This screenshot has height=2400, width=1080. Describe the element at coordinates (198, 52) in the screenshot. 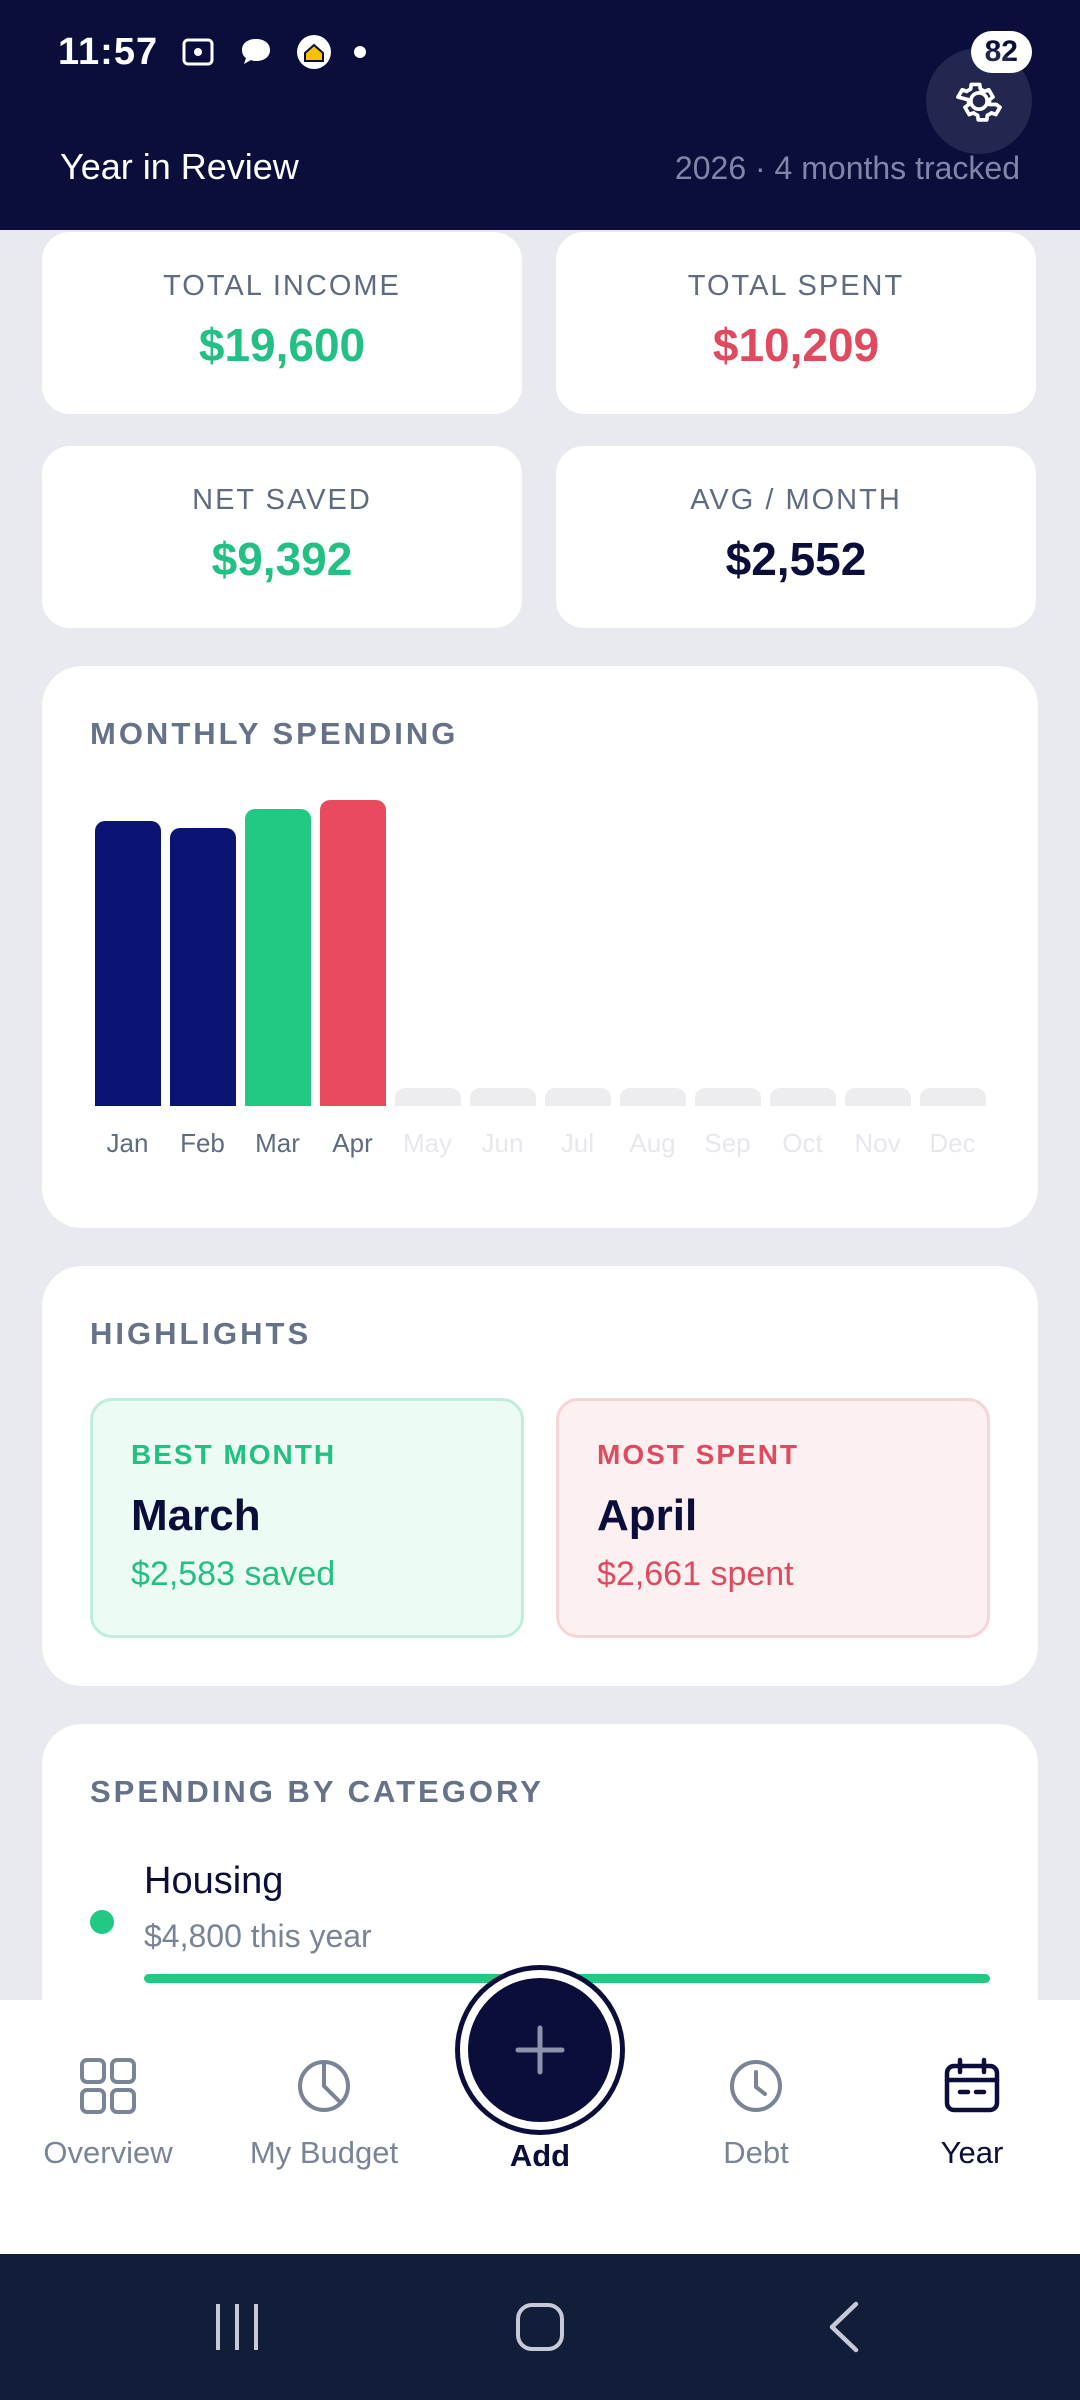

I see `screenshot-icon` at that location.